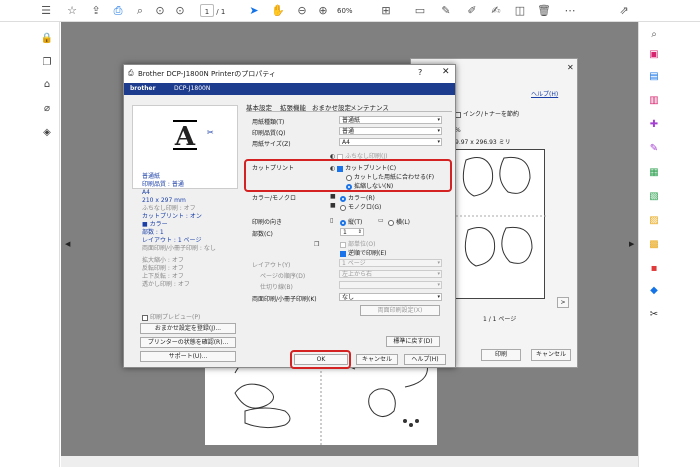 The image size is (700, 467). What do you see at coordinates (496, 11) in the screenshot?
I see `sign-icon: ✍` at bounding box center [496, 11].